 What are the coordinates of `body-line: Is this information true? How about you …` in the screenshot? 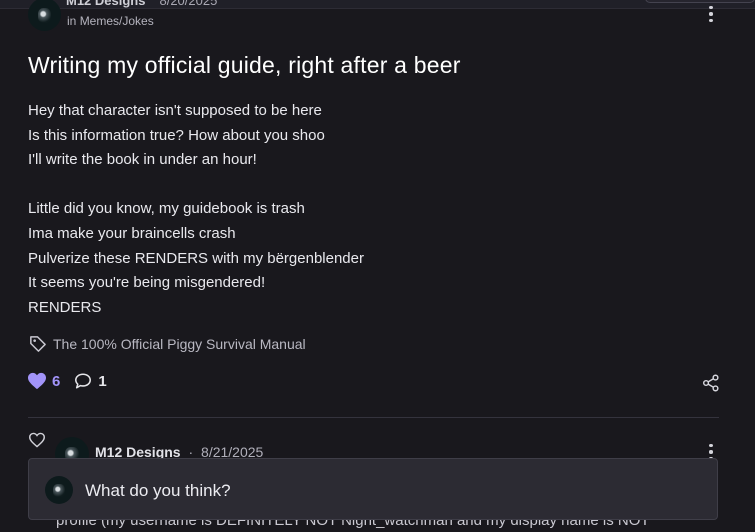 It's located at (176, 135).